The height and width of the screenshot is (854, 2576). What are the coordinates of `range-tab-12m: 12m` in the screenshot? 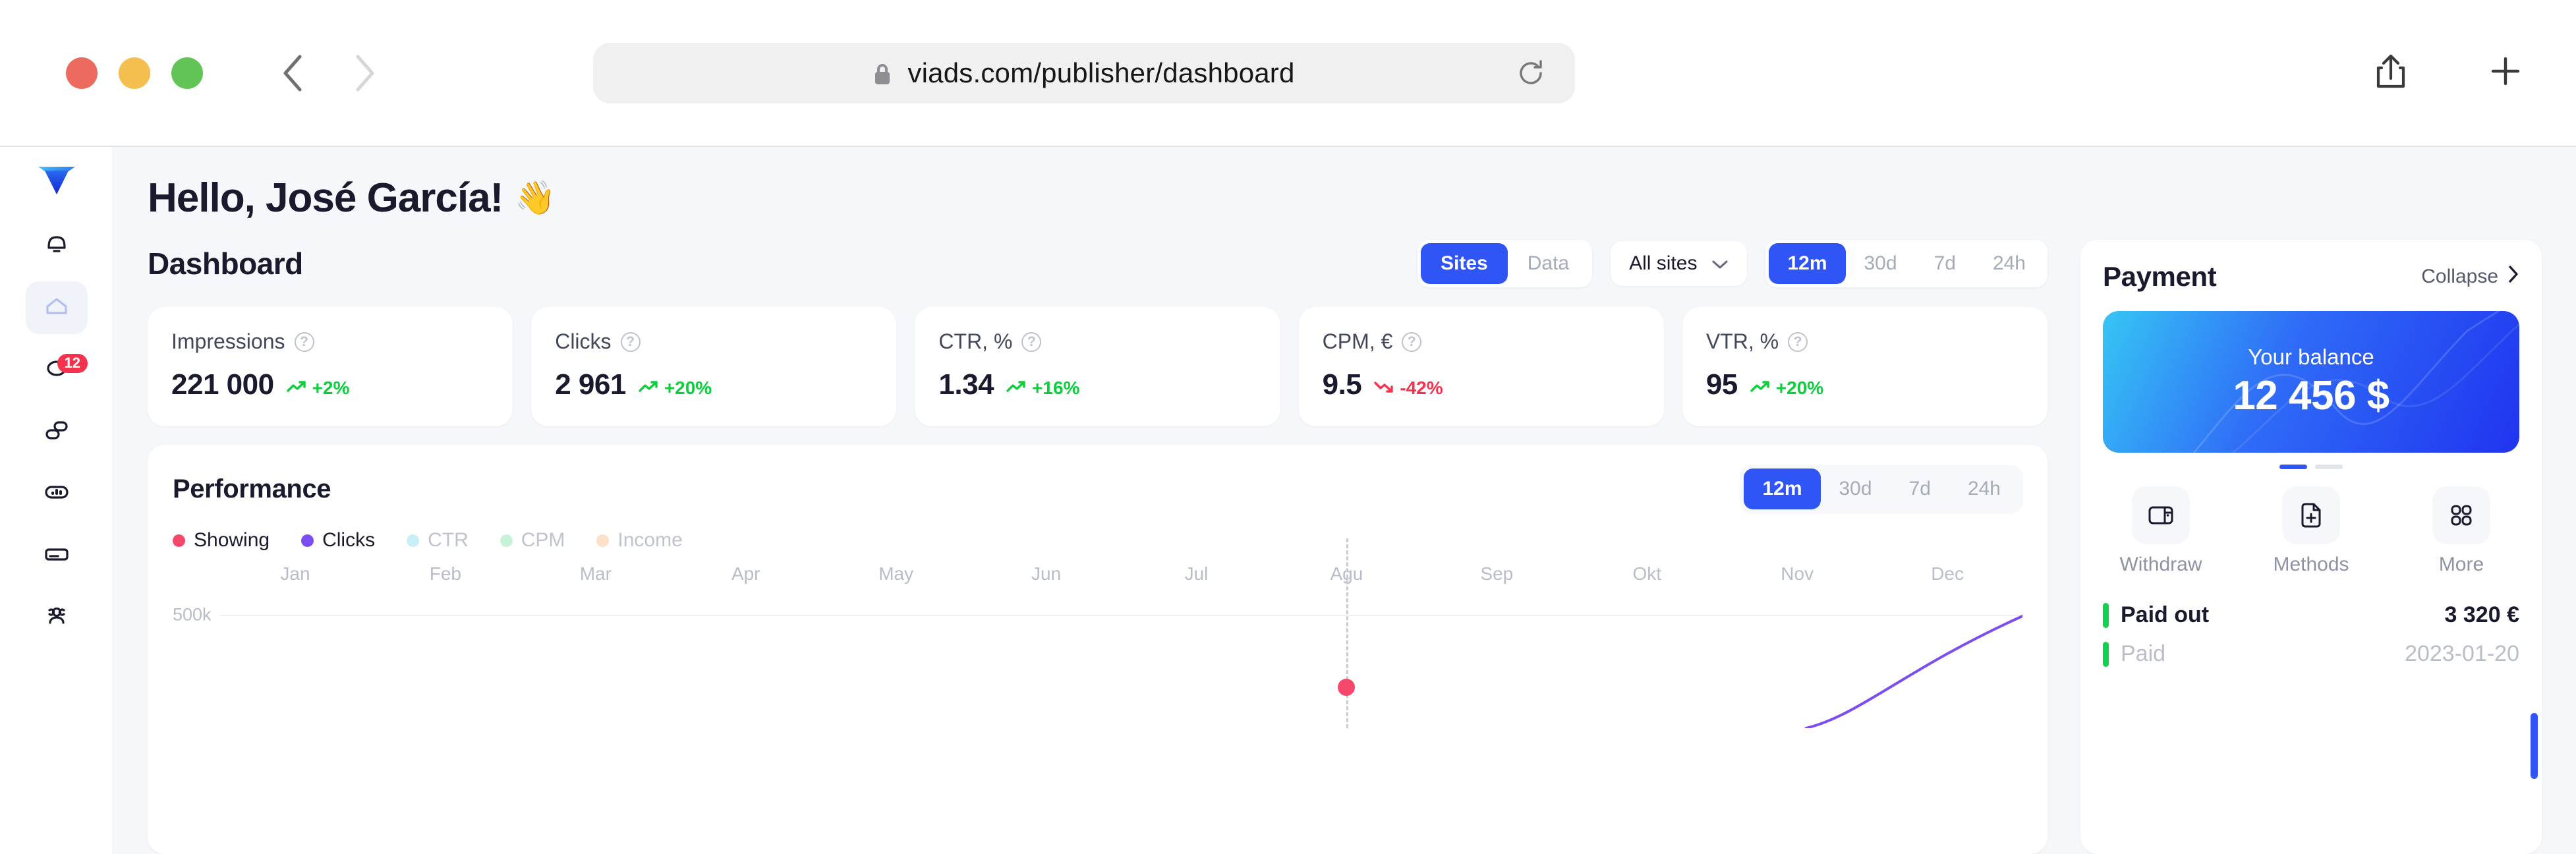 It's located at (1807, 263).